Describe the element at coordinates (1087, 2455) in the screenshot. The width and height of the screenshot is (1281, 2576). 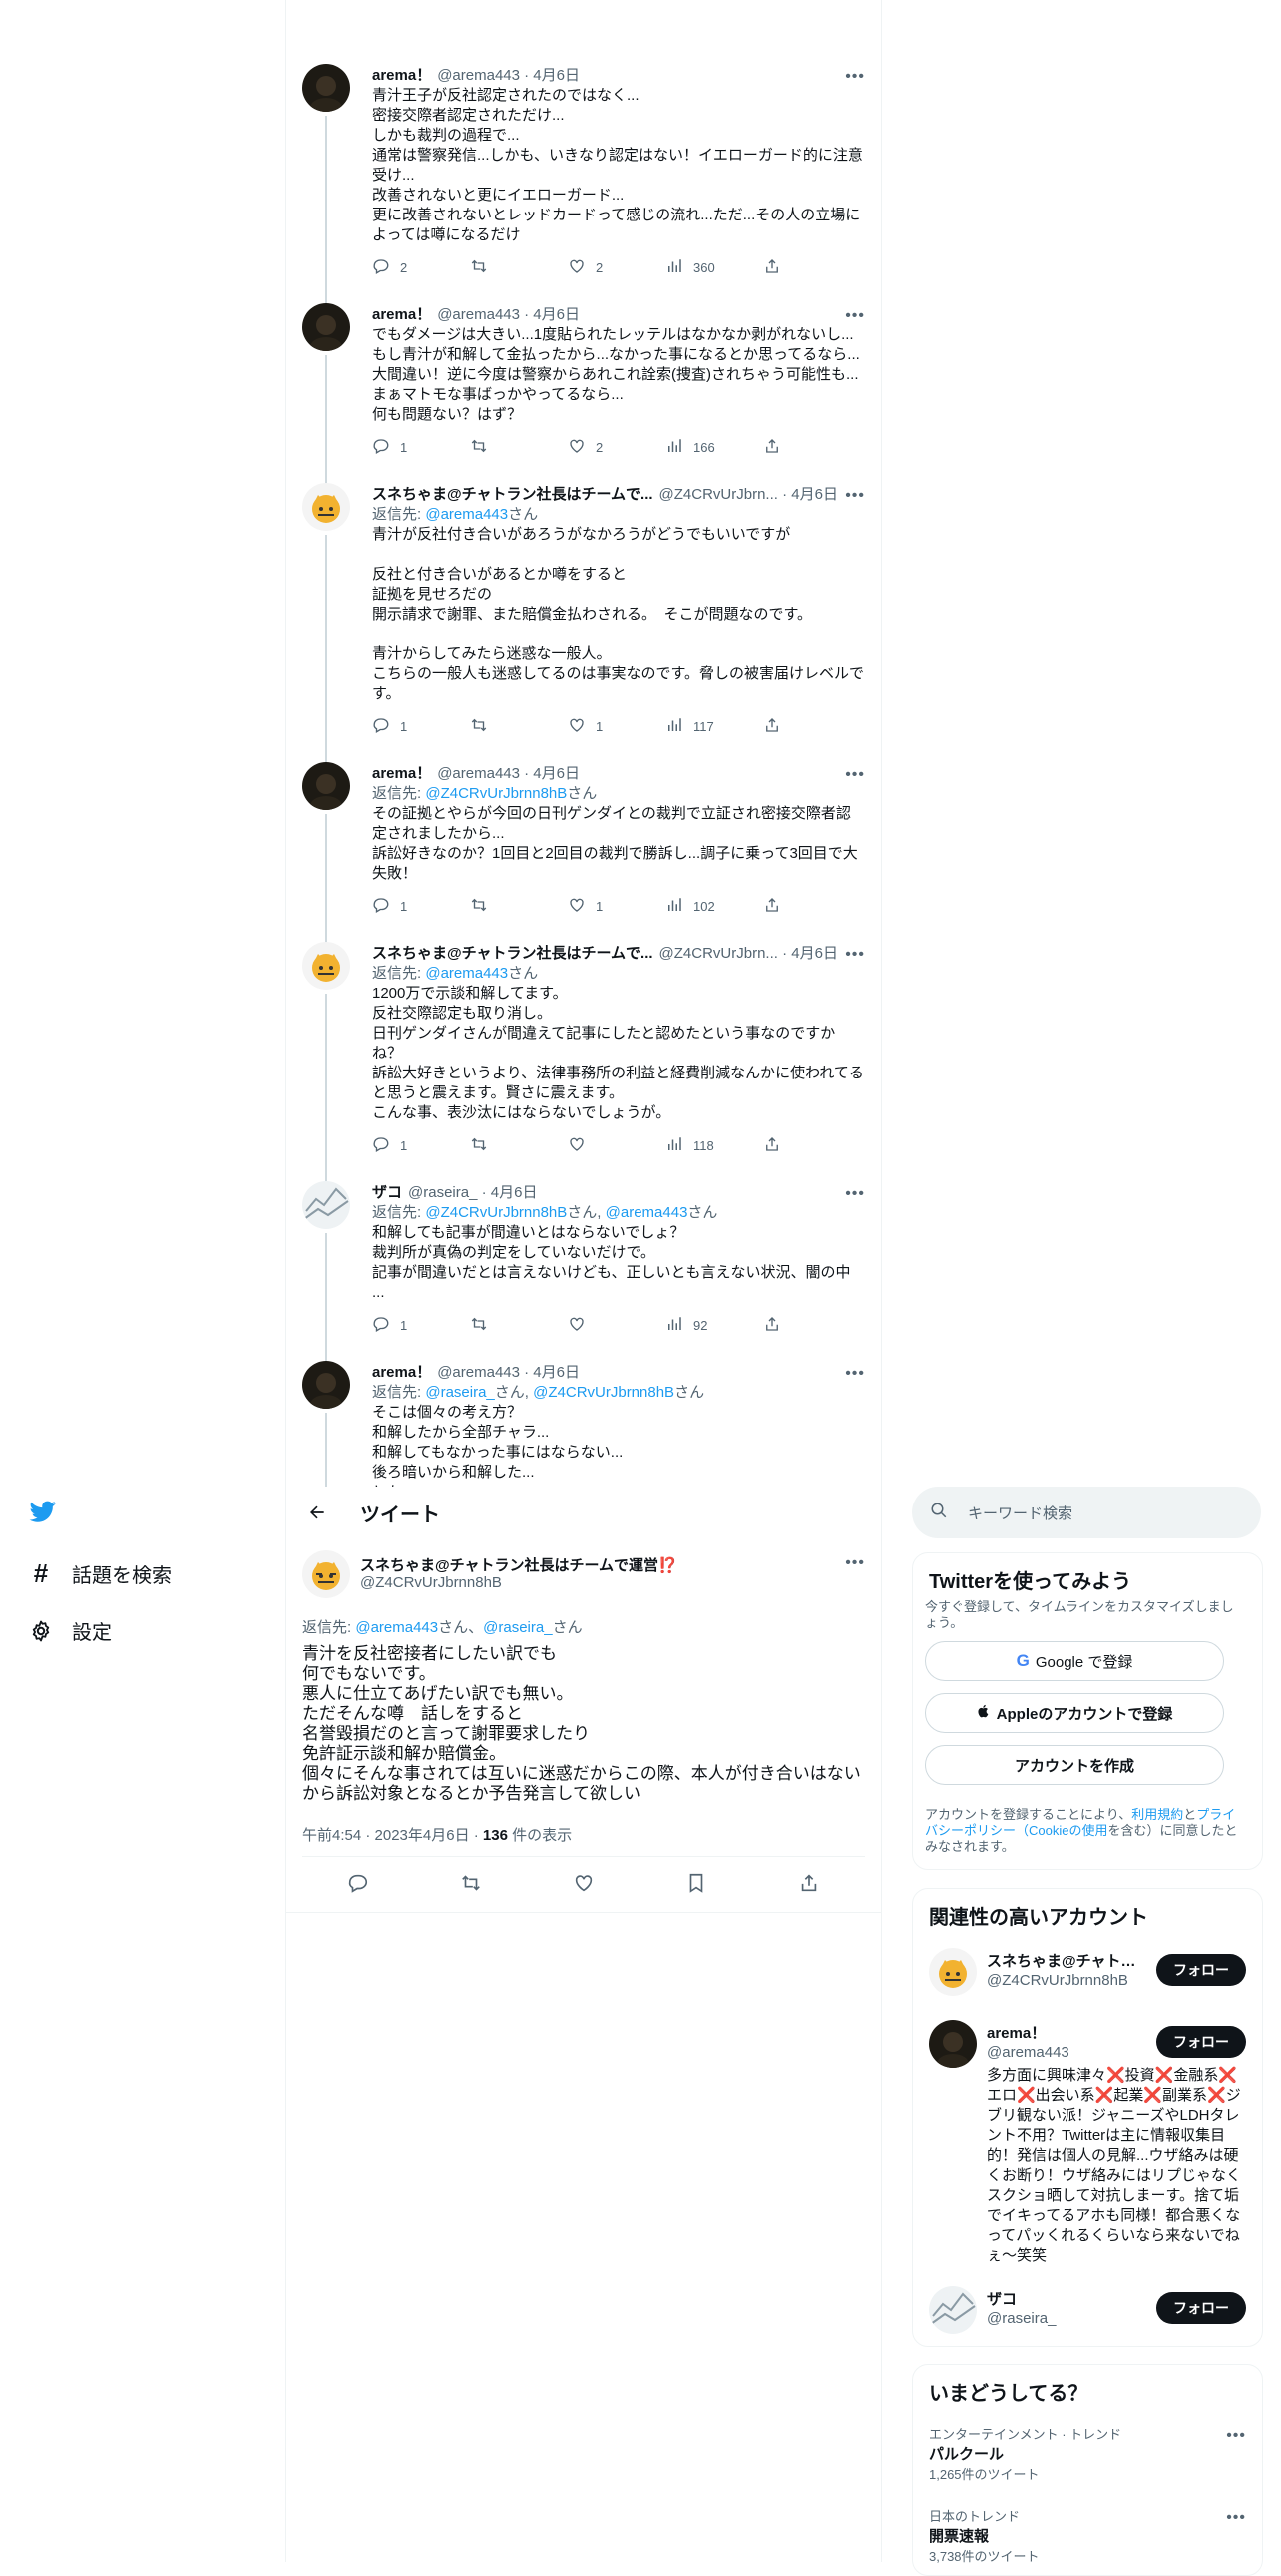
I see `trend-item: エンターテインメント · トレンド パルクール 1,265件のツイート •••` at that location.